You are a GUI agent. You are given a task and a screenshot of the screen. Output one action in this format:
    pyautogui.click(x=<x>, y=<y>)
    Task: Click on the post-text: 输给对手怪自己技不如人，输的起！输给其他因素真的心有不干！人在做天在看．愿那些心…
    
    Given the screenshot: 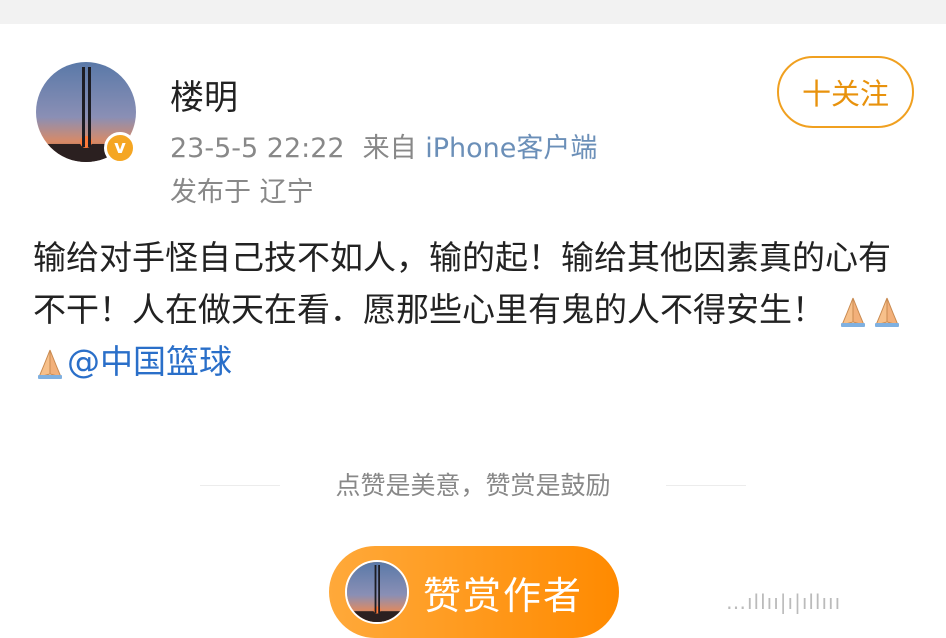 What is the action you would take?
    pyautogui.click(x=462, y=283)
    